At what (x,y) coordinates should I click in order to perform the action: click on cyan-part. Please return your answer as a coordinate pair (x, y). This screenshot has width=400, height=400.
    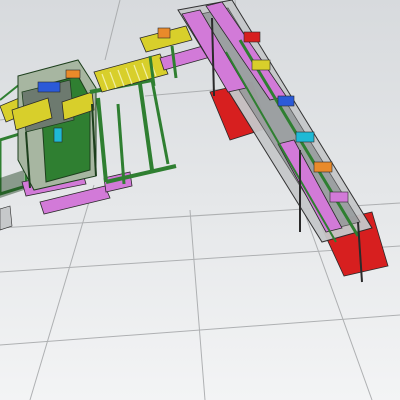
    Looking at the image, I should click on (58, 135).